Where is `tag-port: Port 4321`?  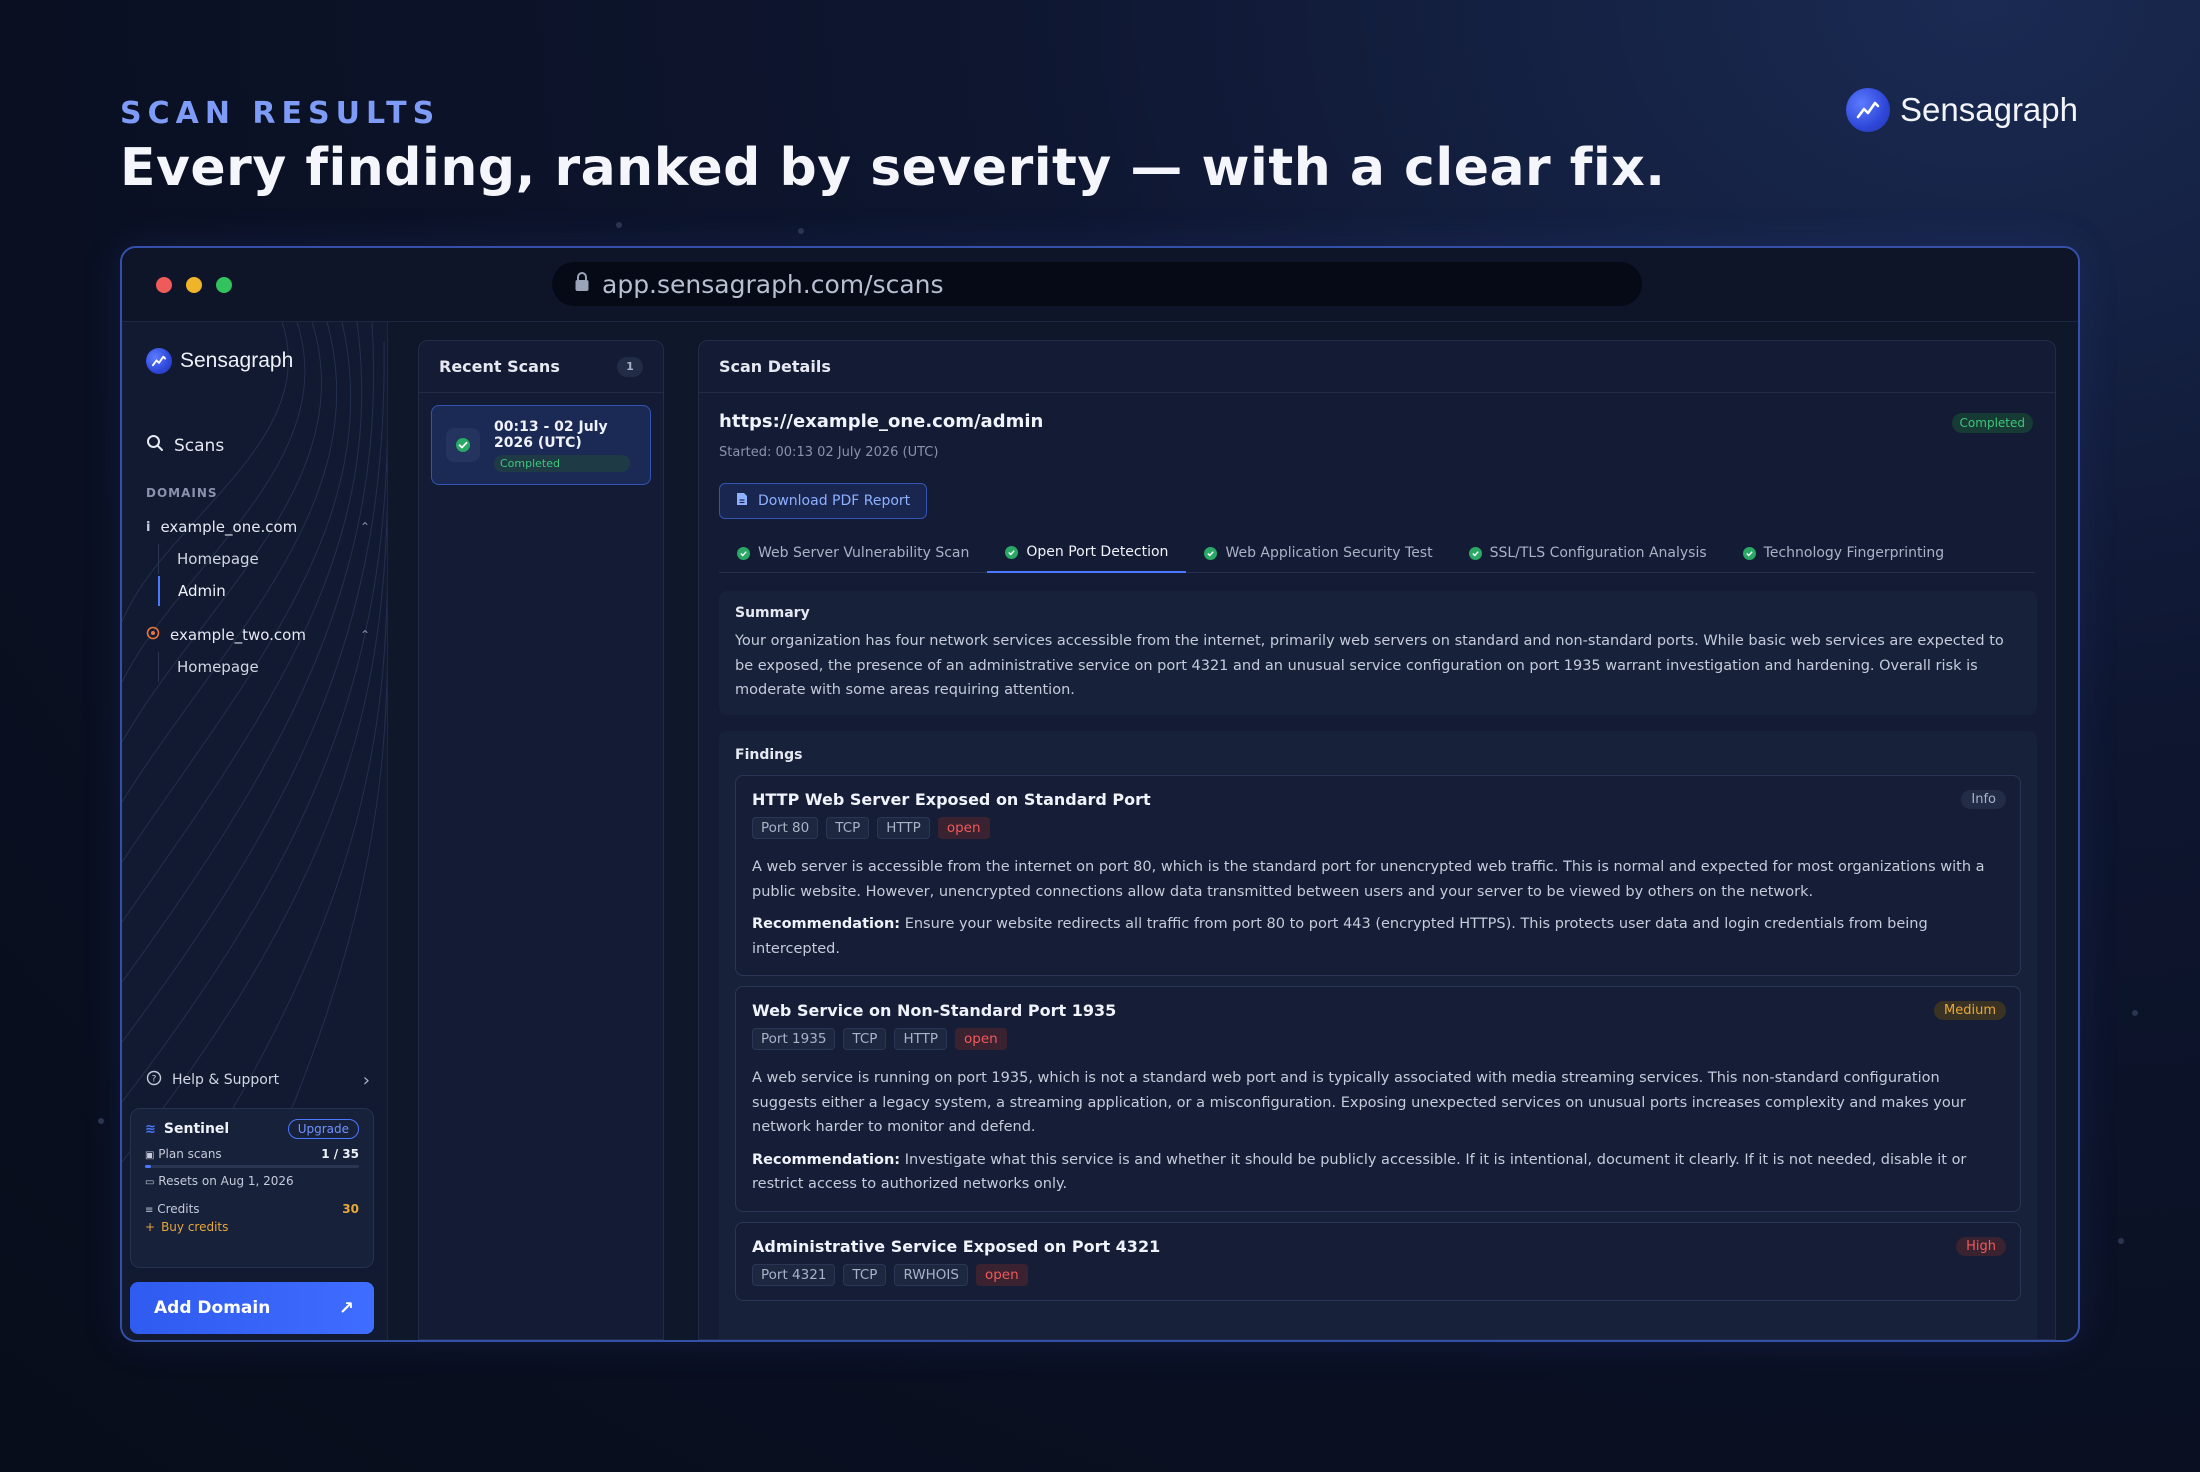 tag-port: Port 4321 is located at coordinates (794, 1274).